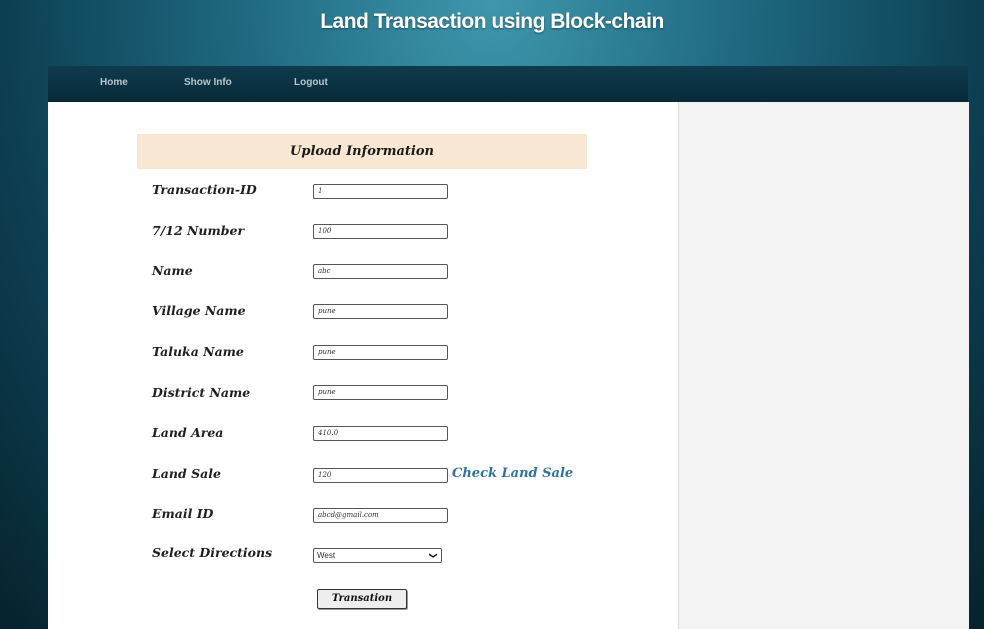 The height and width of the screenshot is (629, 984). I want to click on label-land-sale: Land Sale, so click(186, 473).